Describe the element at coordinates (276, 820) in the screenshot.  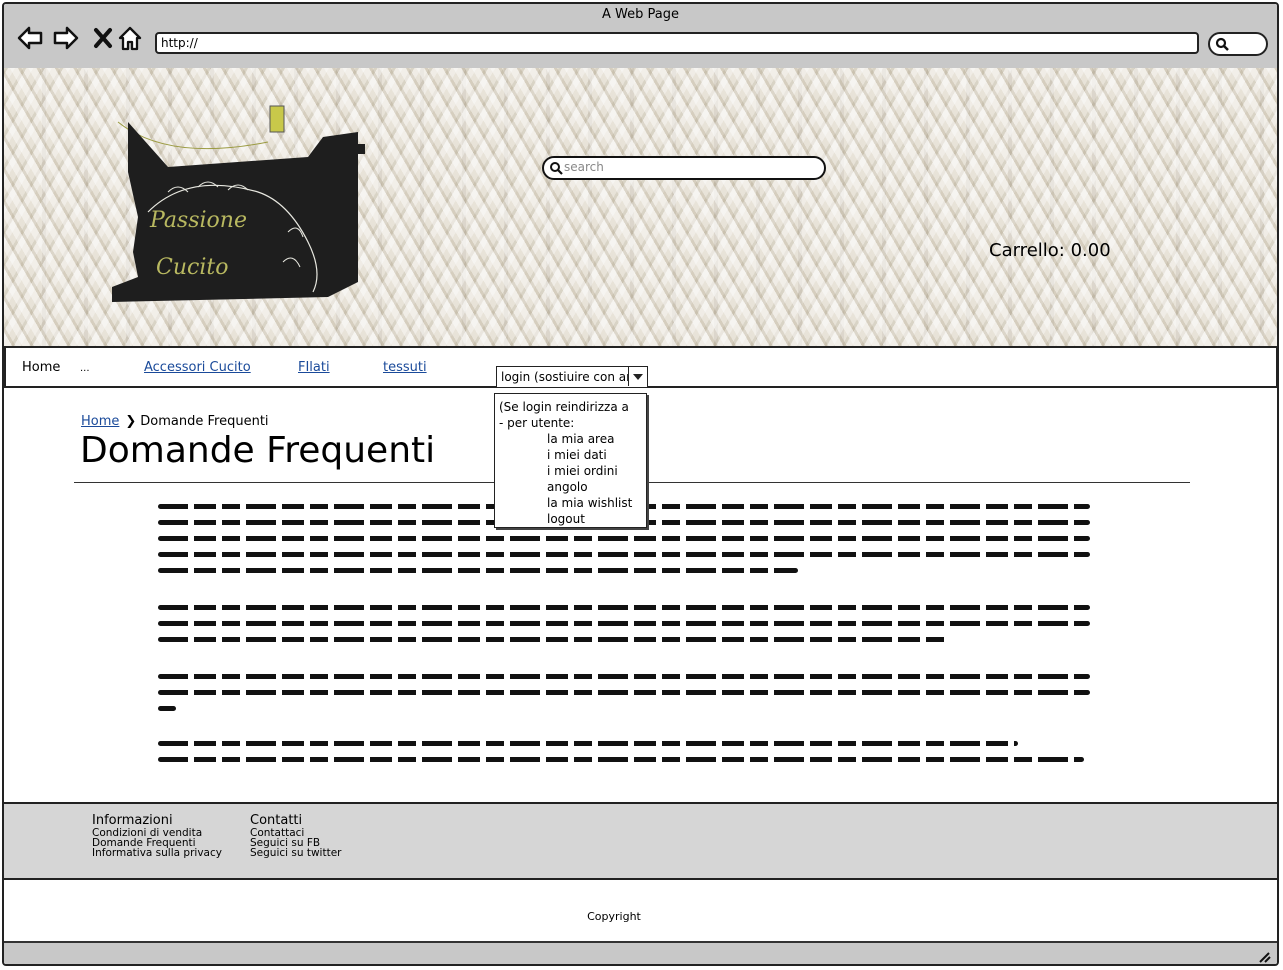
I see `footer-contacts-heading: Contatti` at that location.